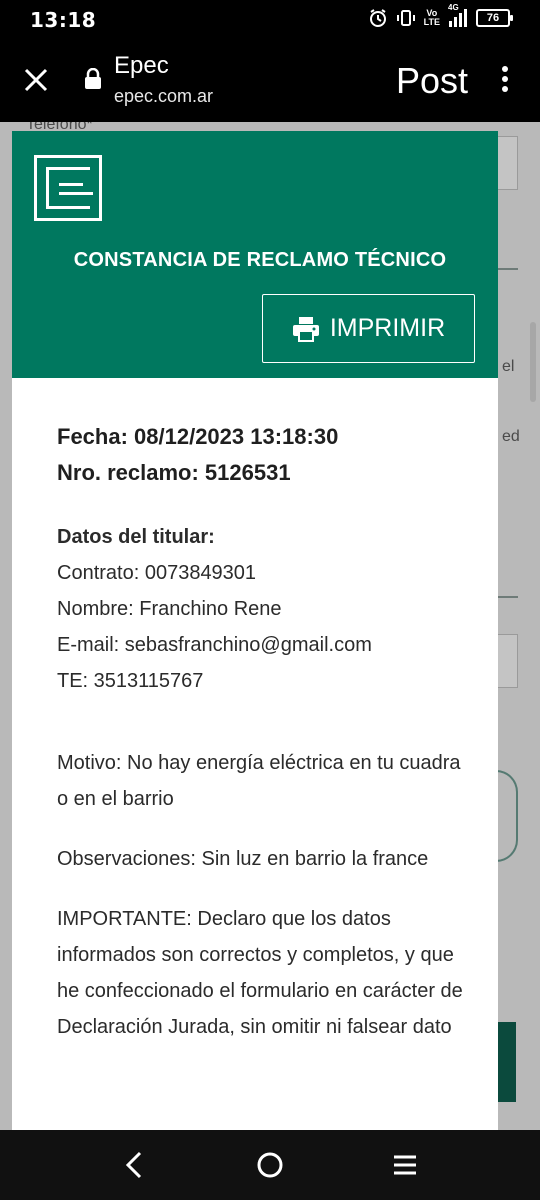 Image resolution: width=540 pixels, height=1200 pixels. What do you see at coordinates (270, 81) in the screenshot?
I see `browser-toolbar: Epec epec.com.ar Post` at bounding box center [270, 81].